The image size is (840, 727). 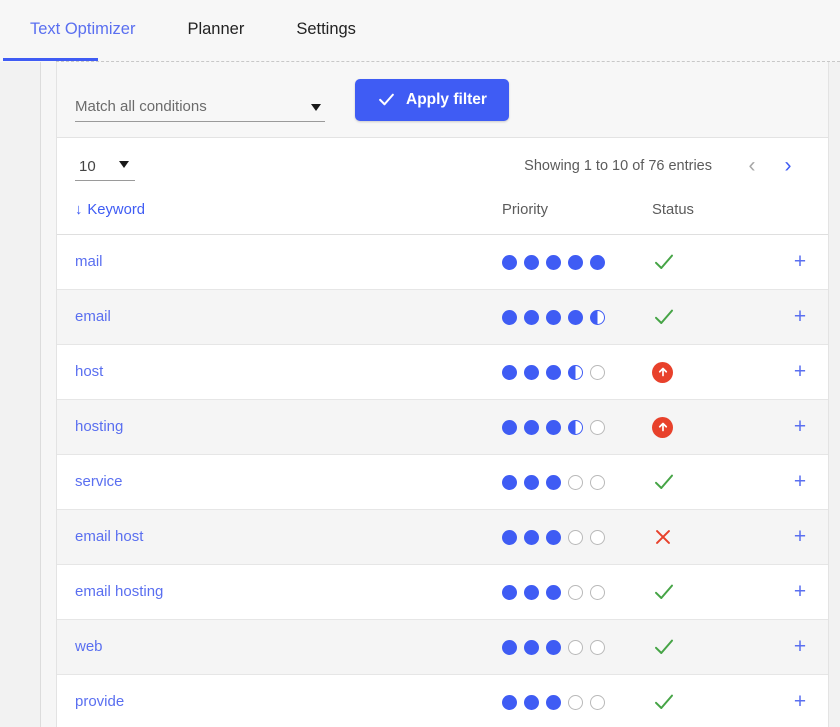 What do you see at coordinates (442, 372) in the screenshot?
I see `table-row: host +` at bounding box center [442, 372].